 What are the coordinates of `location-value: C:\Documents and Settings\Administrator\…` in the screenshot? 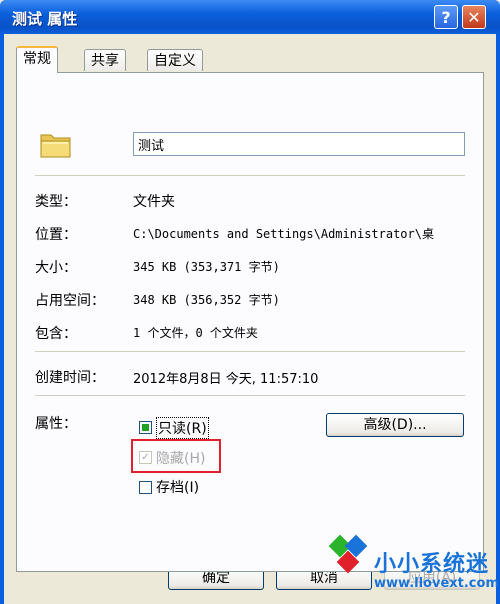 It's located at (283, 234).